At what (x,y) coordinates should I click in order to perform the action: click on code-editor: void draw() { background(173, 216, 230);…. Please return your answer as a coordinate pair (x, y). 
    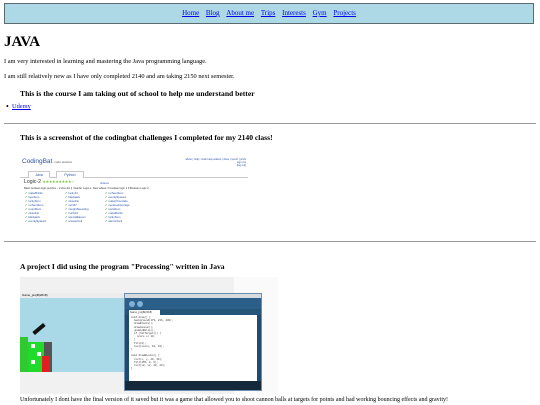
    Looking at the image, I should click on (193, 348).